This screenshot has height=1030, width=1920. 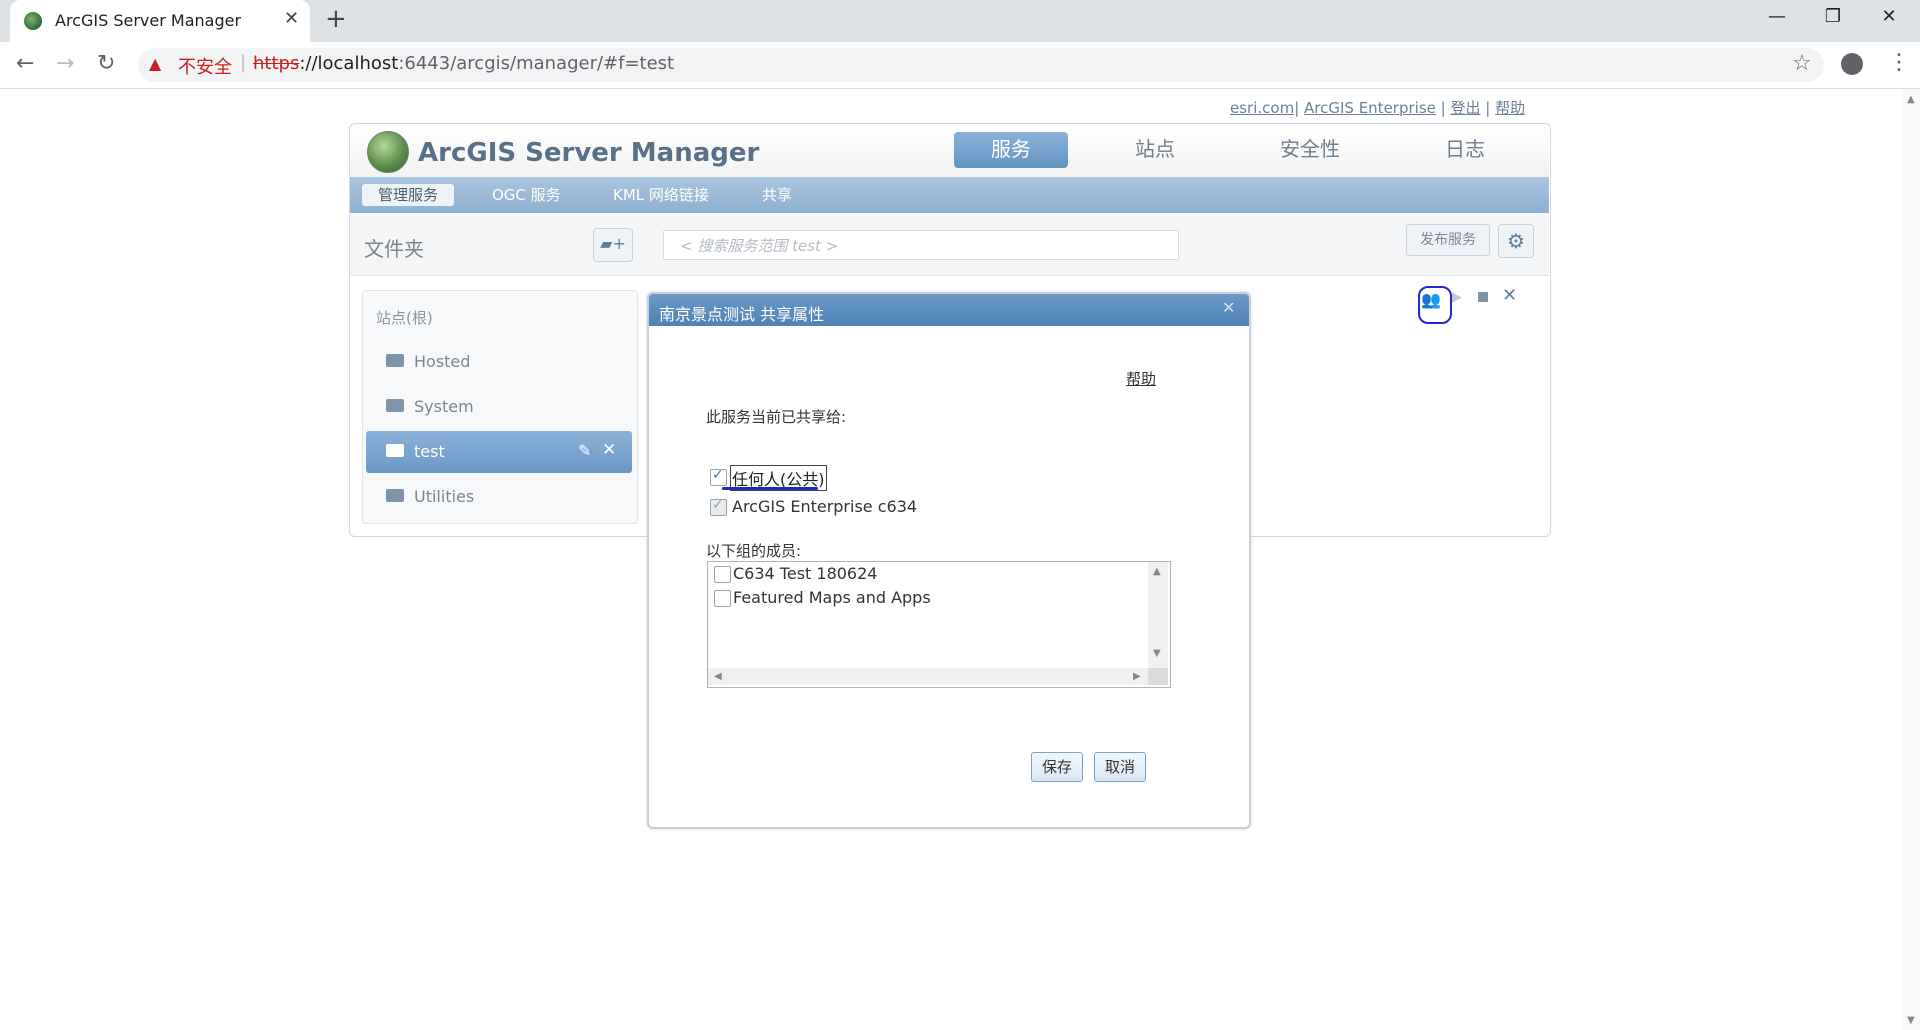 I want to click on publish-service-button: 发布服务, so click(x=1448, y=240).